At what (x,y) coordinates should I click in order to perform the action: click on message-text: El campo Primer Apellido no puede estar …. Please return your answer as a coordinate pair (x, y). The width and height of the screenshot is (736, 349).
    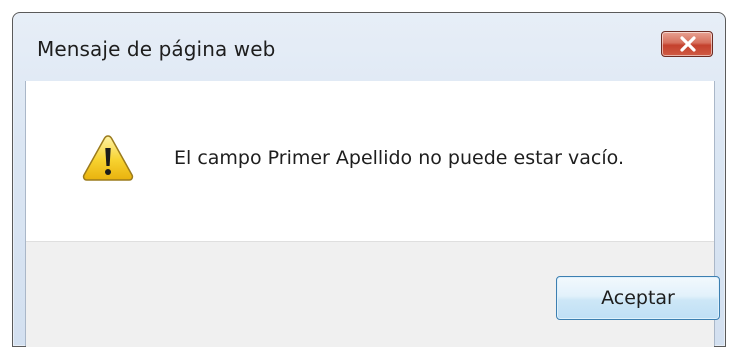
    Looking at the image, I should click on (399, 158).